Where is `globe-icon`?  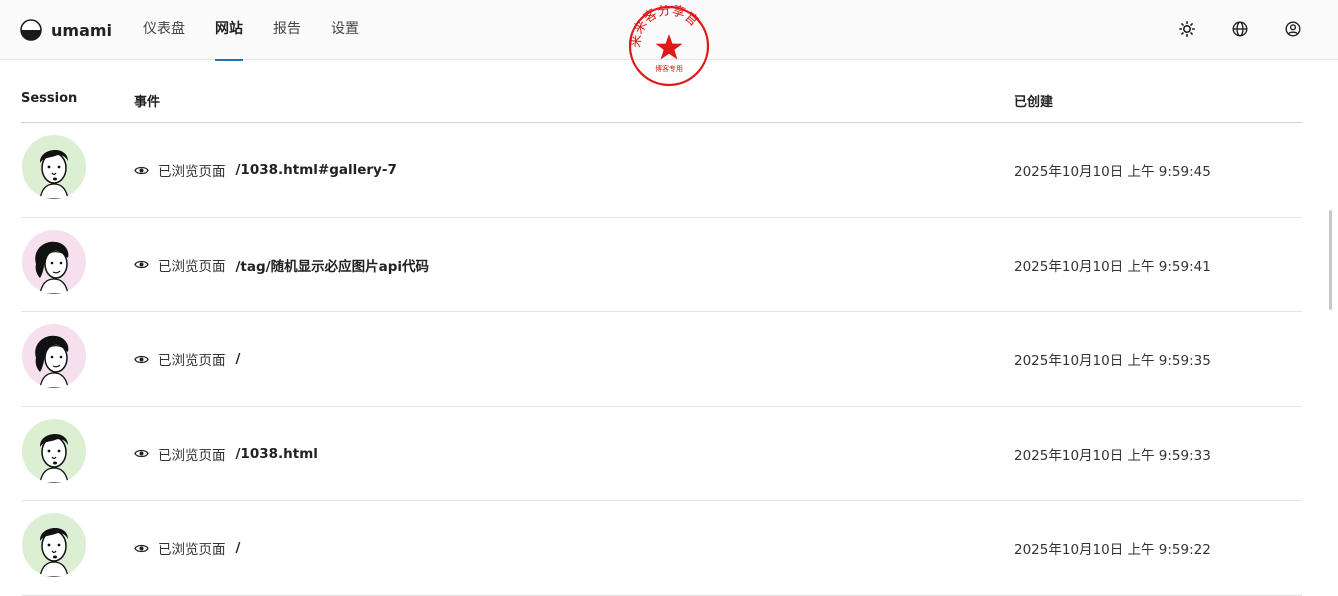
globe-icon is located at coordinates (1240, 29).